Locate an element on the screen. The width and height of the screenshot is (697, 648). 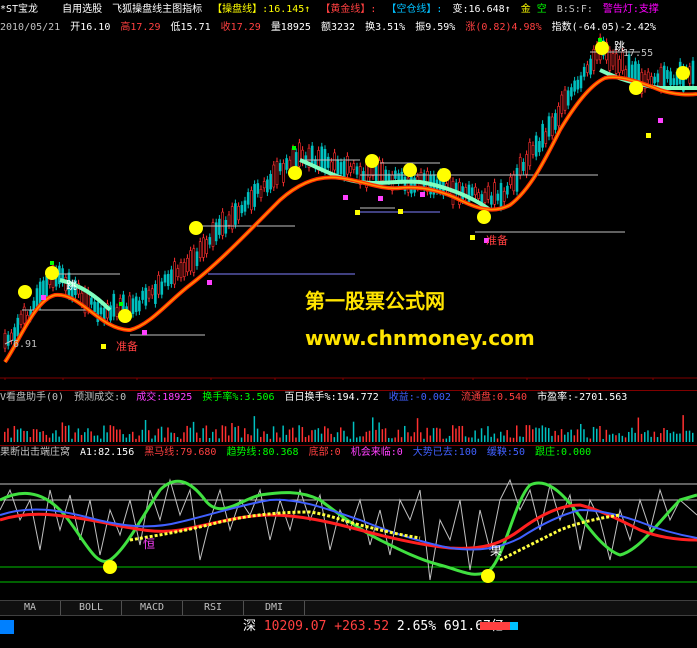
indicator-tabs: MA BOLL MACD RSI DMI is located at coordinates (348, 607).